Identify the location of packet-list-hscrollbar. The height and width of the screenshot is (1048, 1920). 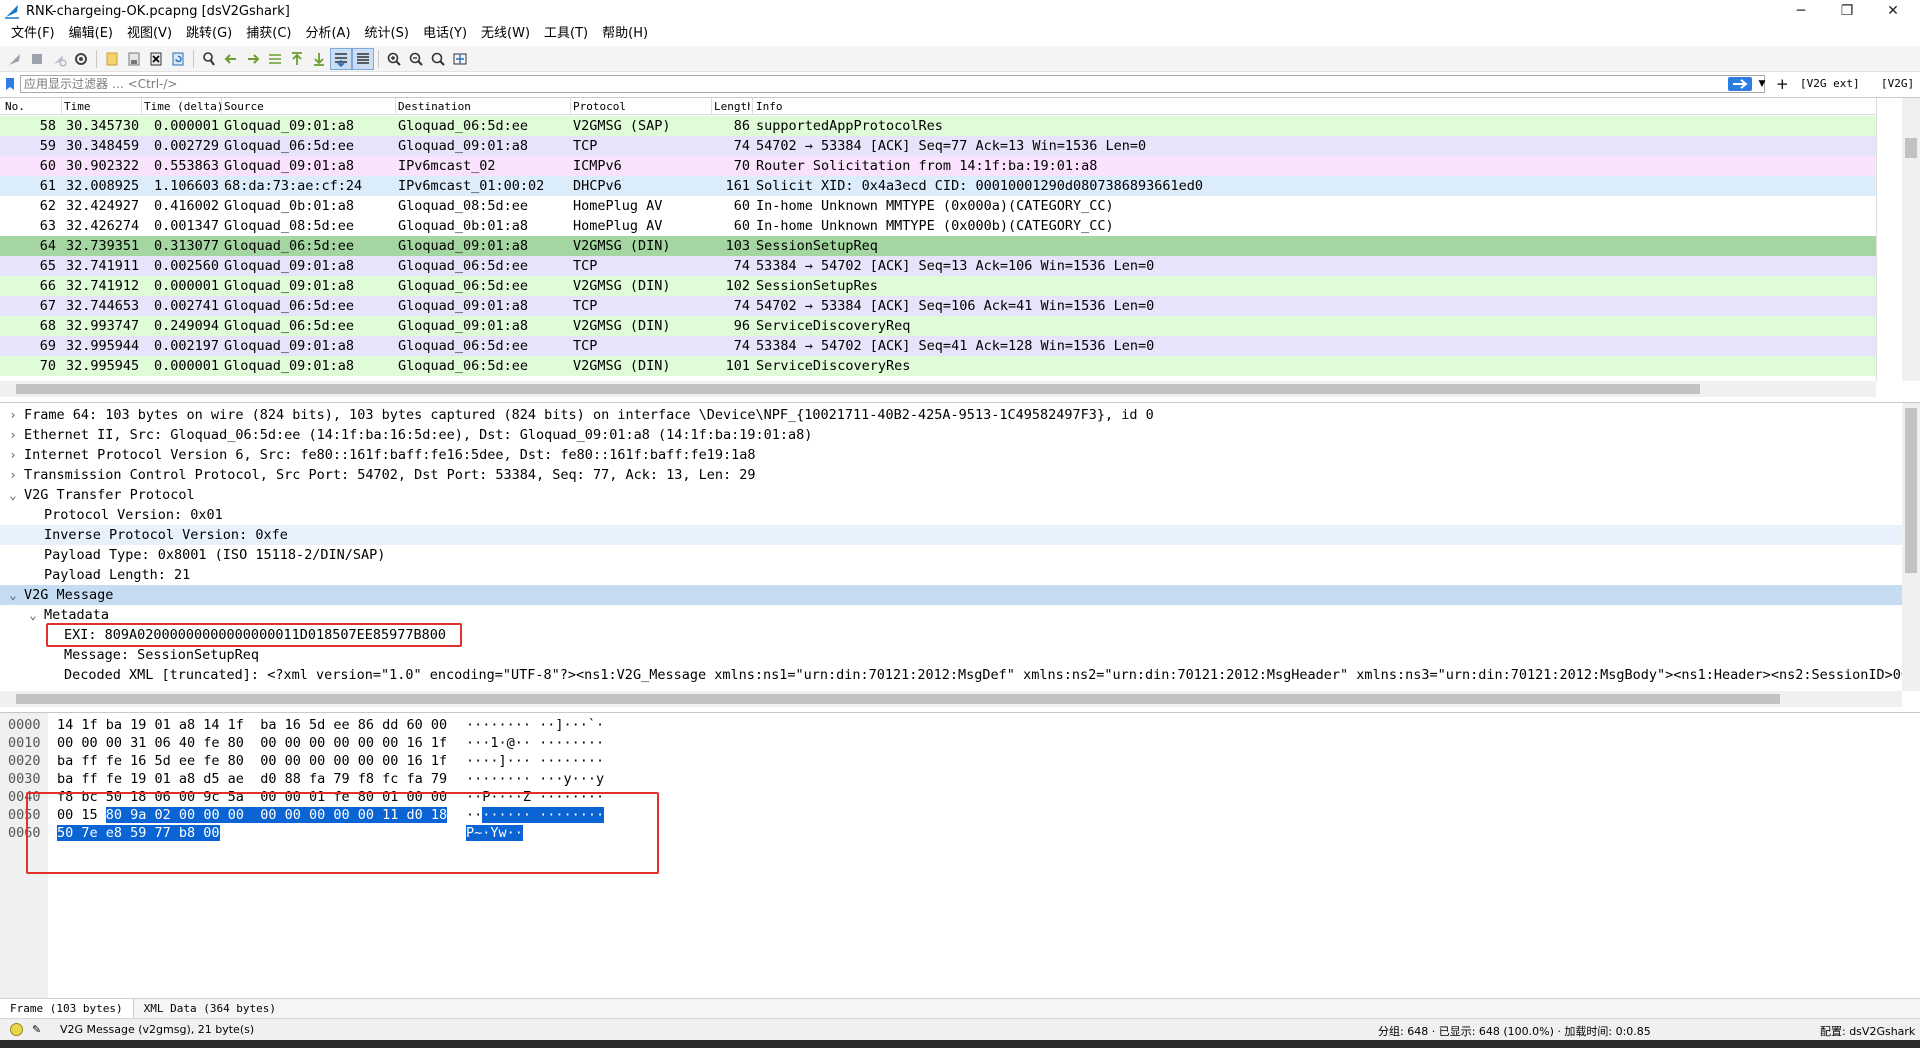
(938, 389).